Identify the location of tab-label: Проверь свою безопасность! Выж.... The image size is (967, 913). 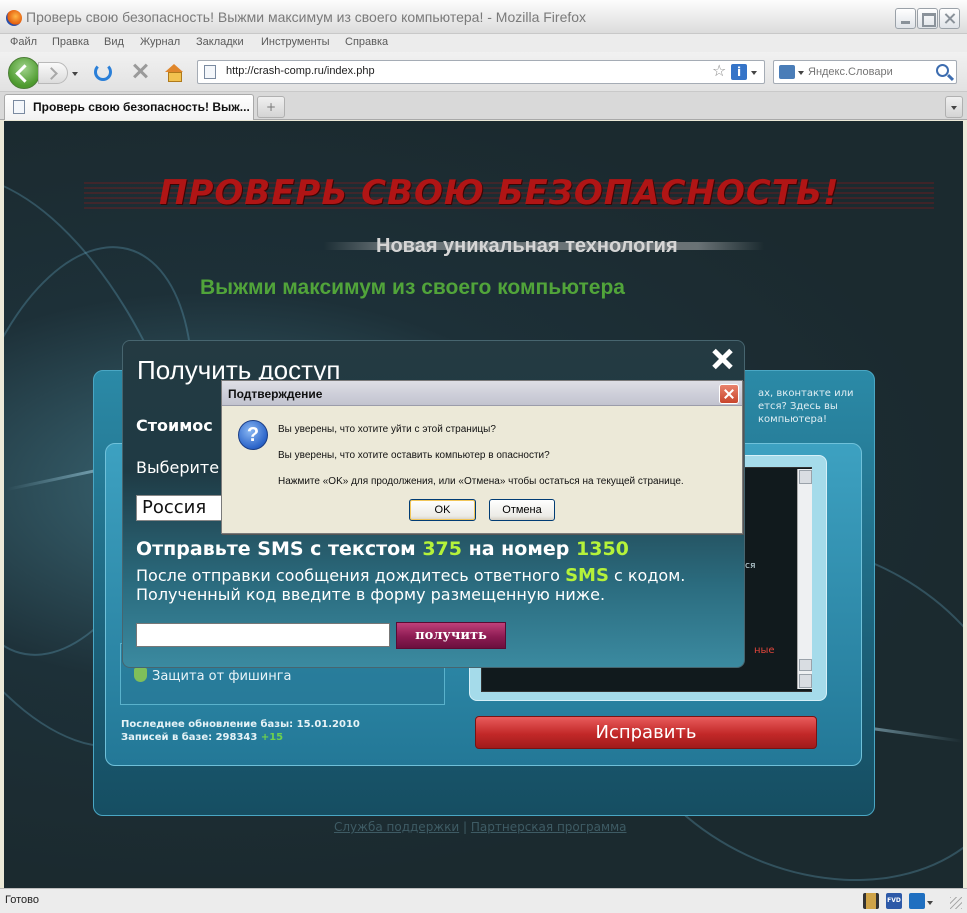
(141, 107).